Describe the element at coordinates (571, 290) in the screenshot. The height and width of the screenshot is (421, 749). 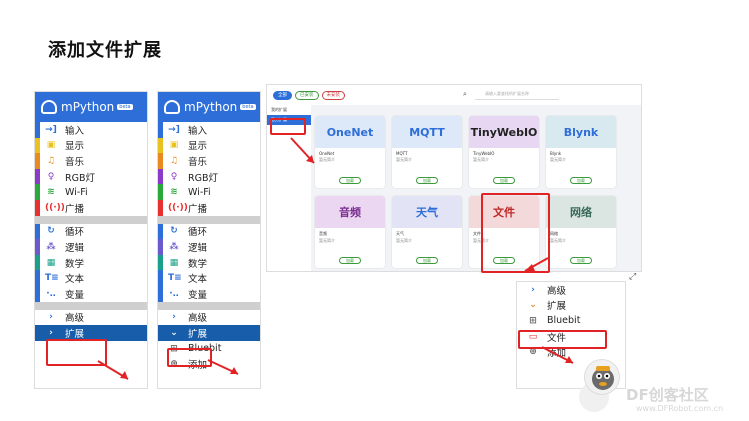
I see `category-item-0: › 高级` at that location.